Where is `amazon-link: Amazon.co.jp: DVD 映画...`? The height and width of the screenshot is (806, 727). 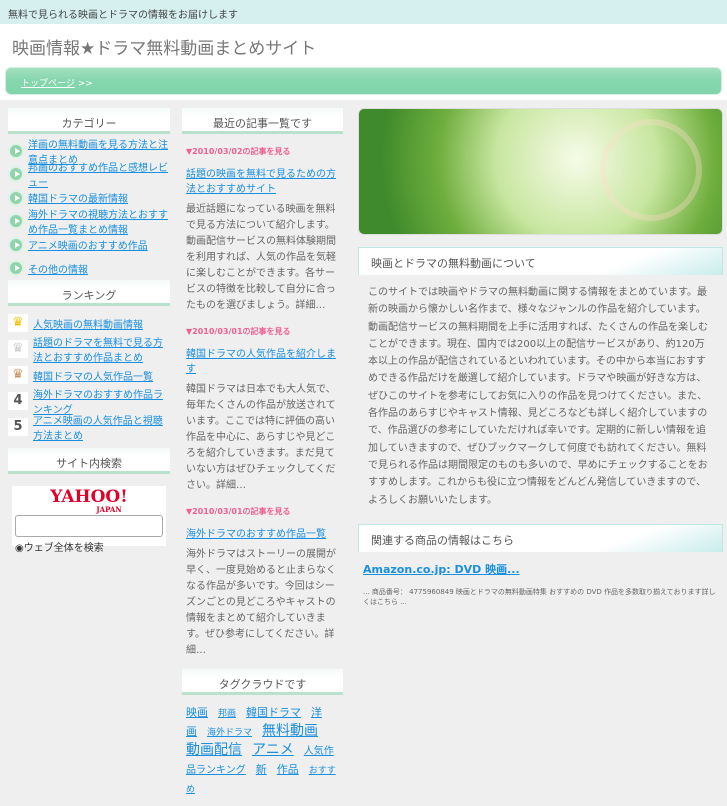 amazon-link: Amazon.co.jp: DVD 映画... is located at coordinates (540, 569).